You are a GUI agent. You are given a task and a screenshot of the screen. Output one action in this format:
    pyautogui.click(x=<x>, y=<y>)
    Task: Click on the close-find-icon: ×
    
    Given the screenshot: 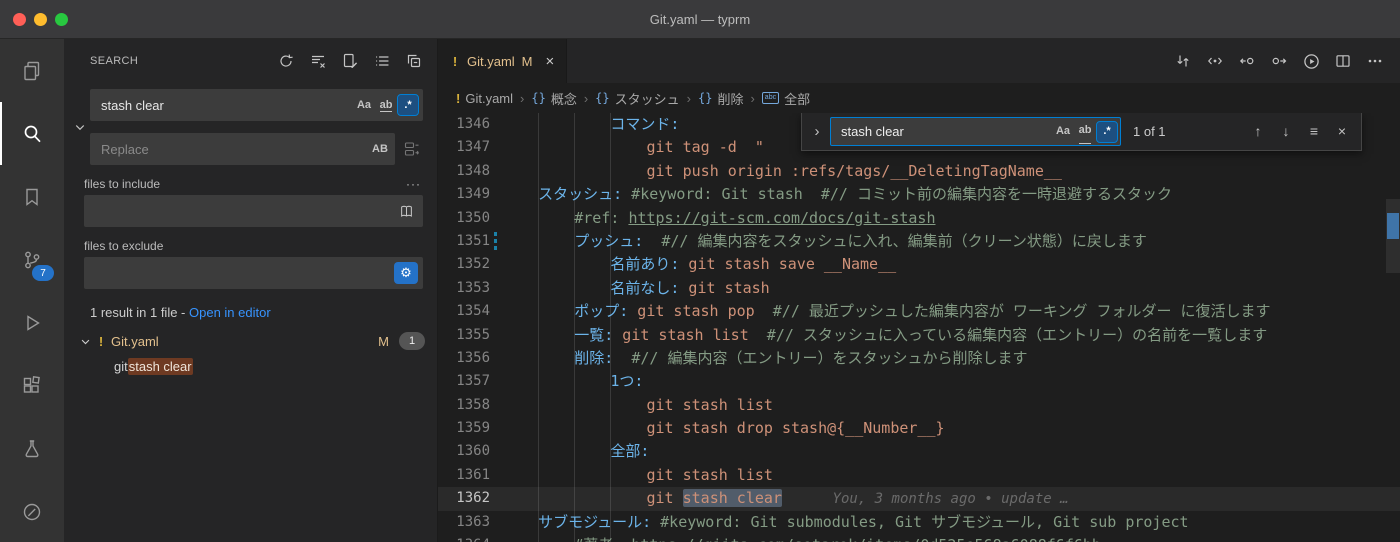 What is the action you would take?
    pyautogui.click(x=1342, y=132)
    